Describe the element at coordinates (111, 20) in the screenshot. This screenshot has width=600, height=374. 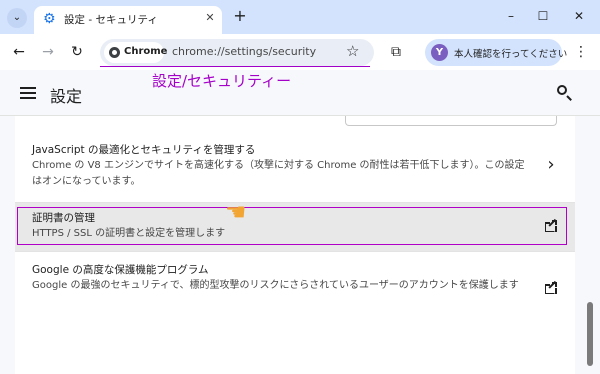
I see `tab-title: 設定 - セキュリティ` at that location.